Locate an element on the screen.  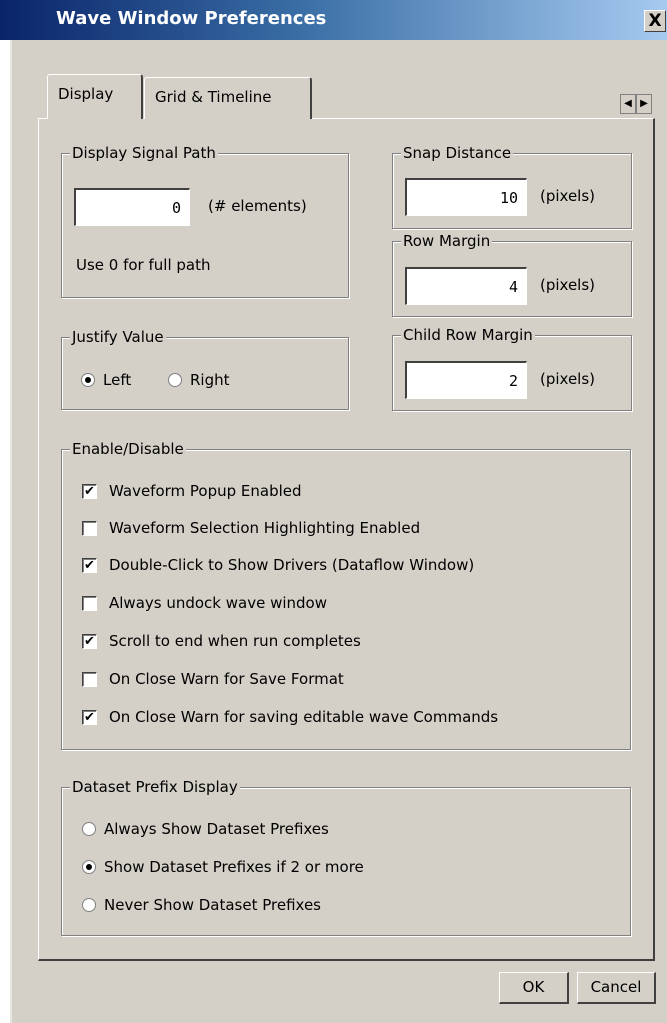
child-row-margin-unit: (pixels) is located at coordinates (568, 379).